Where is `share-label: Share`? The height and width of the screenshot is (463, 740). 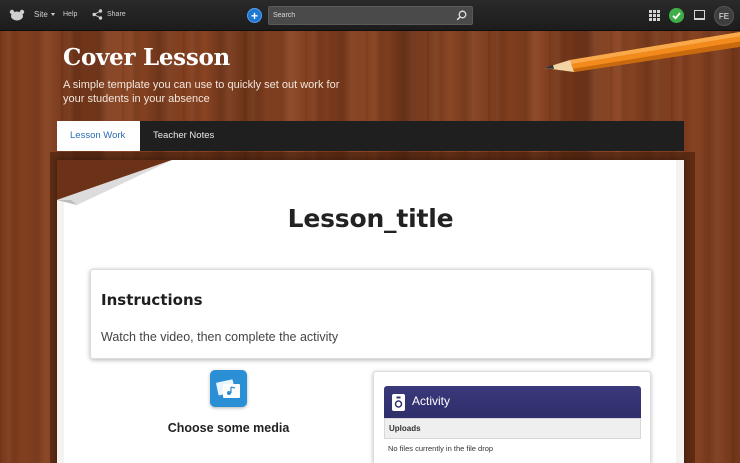
share-label: Share is located at coordinates (116, 14).